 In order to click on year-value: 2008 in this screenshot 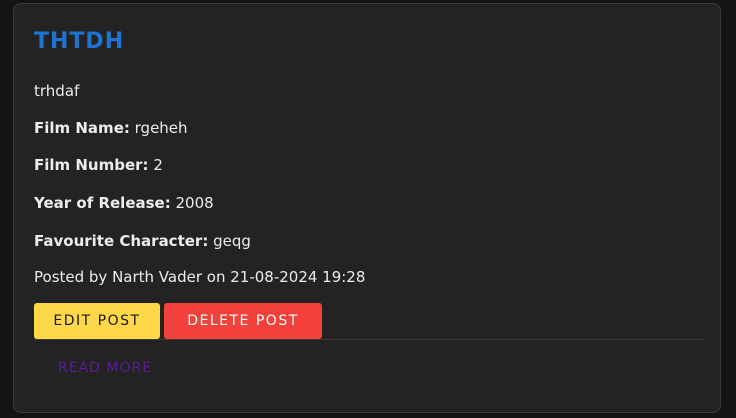, I will do `click(194, 203)`.